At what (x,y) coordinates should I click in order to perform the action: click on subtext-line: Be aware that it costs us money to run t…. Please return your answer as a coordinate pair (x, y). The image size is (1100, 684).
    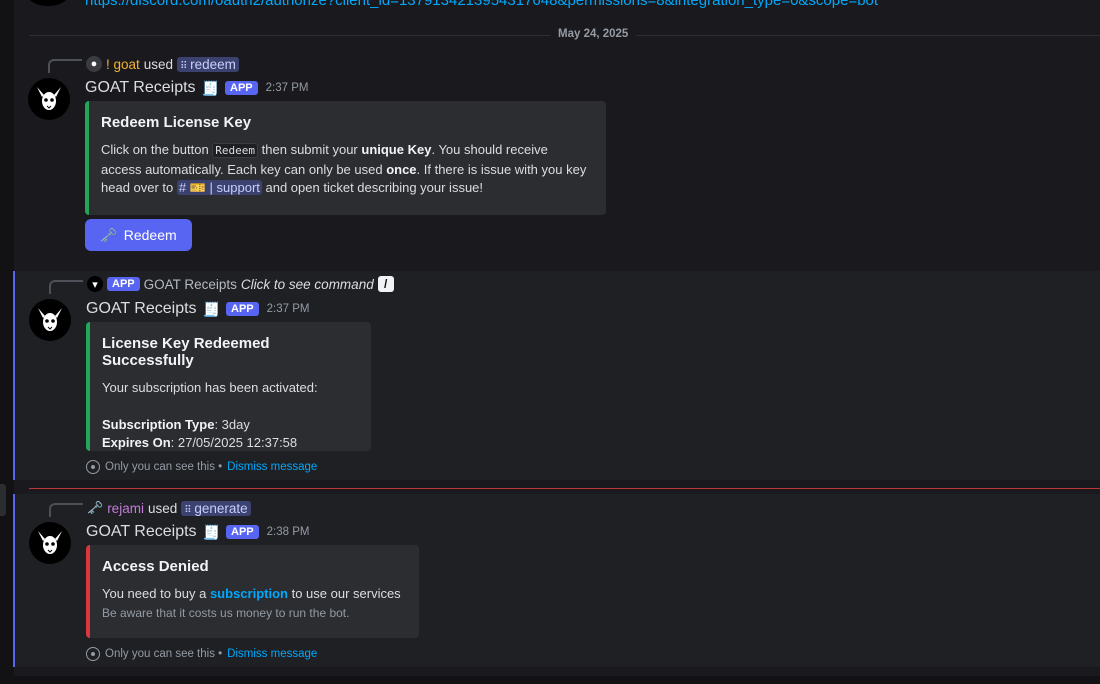
    Looking at the image, I should click on (226, 612).